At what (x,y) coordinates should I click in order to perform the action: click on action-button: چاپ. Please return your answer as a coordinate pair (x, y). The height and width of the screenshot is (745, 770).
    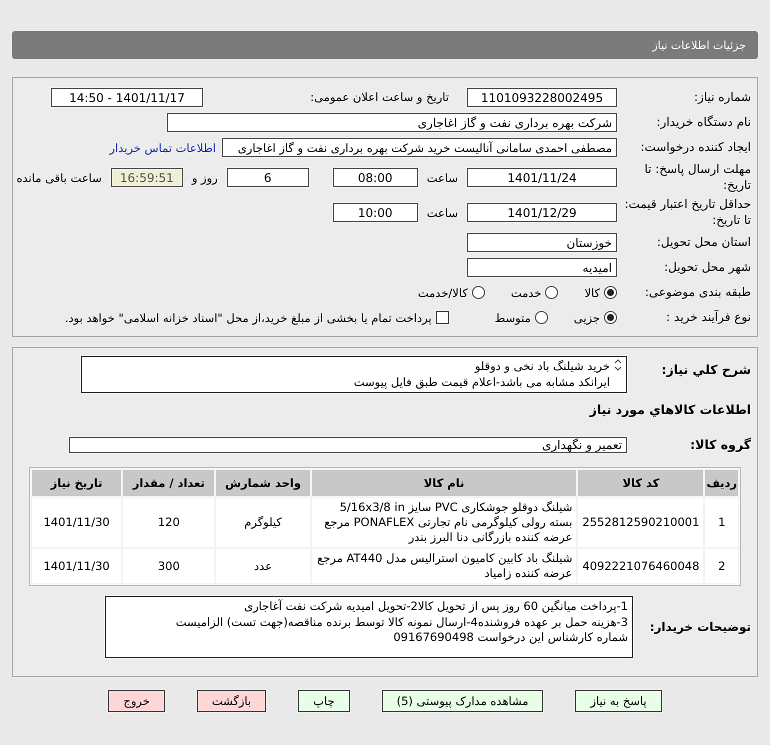
    Looking at the image, I should click on (324, 701).